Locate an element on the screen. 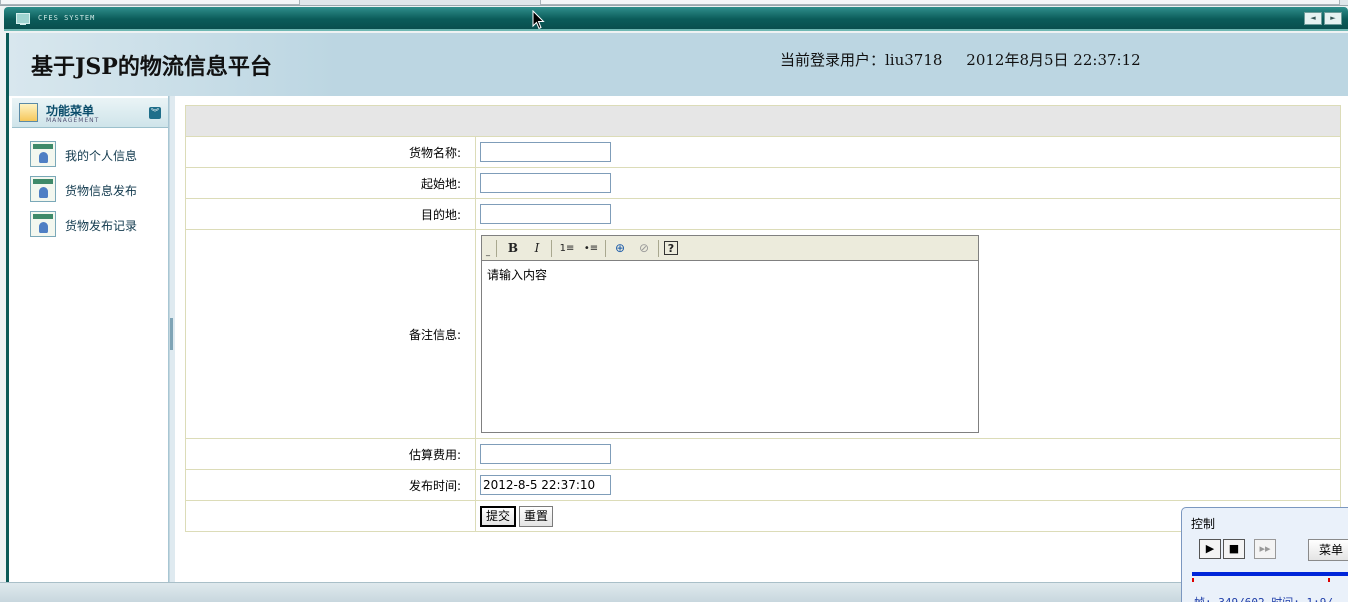  step-button: ▸▸ is located at coordinates (1265, 549).